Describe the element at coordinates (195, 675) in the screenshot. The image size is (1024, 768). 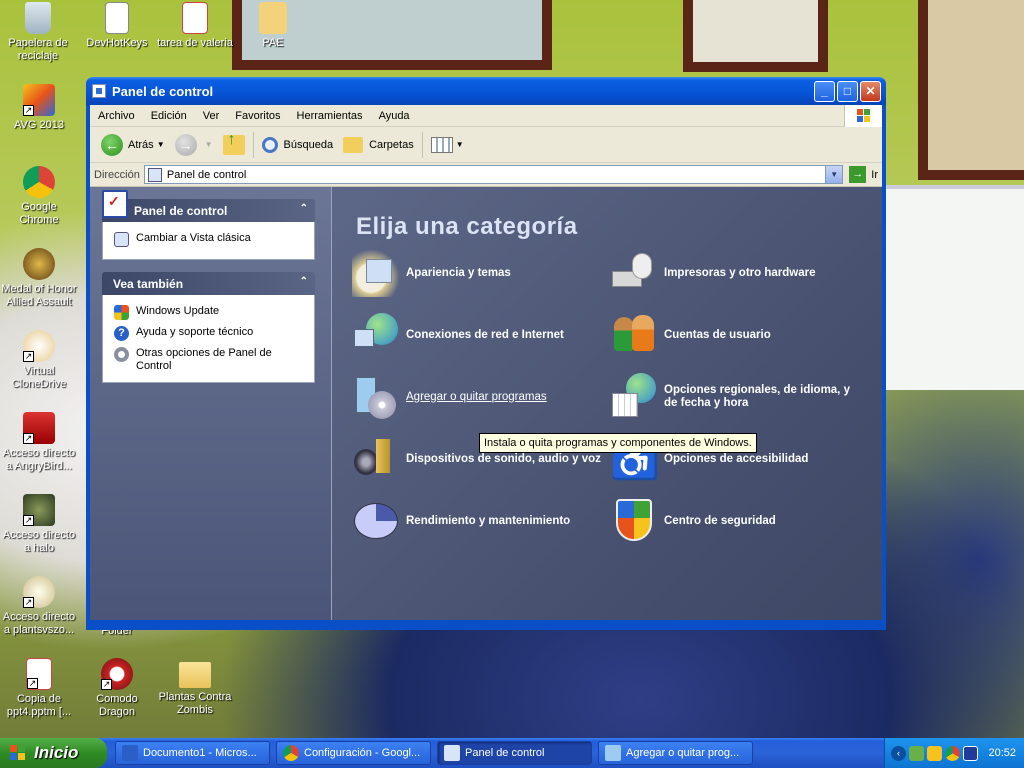
I see `folder-icon` at that location.